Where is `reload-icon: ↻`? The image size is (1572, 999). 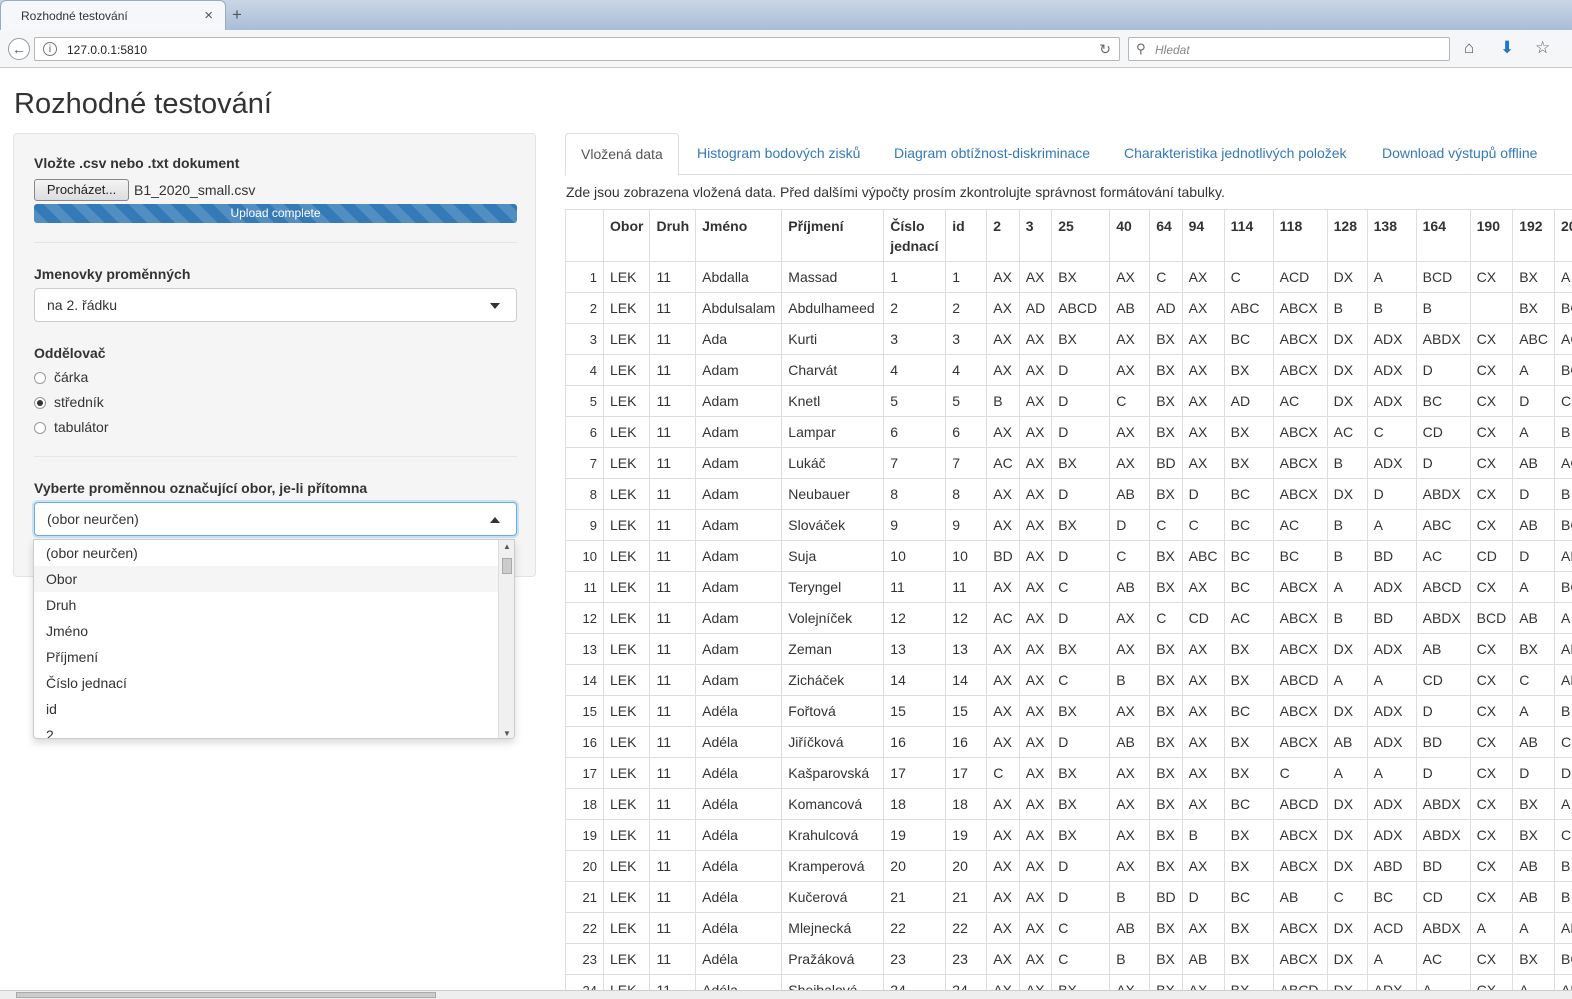 reload-icon: ↻ is located at coordinates (1105, 49).